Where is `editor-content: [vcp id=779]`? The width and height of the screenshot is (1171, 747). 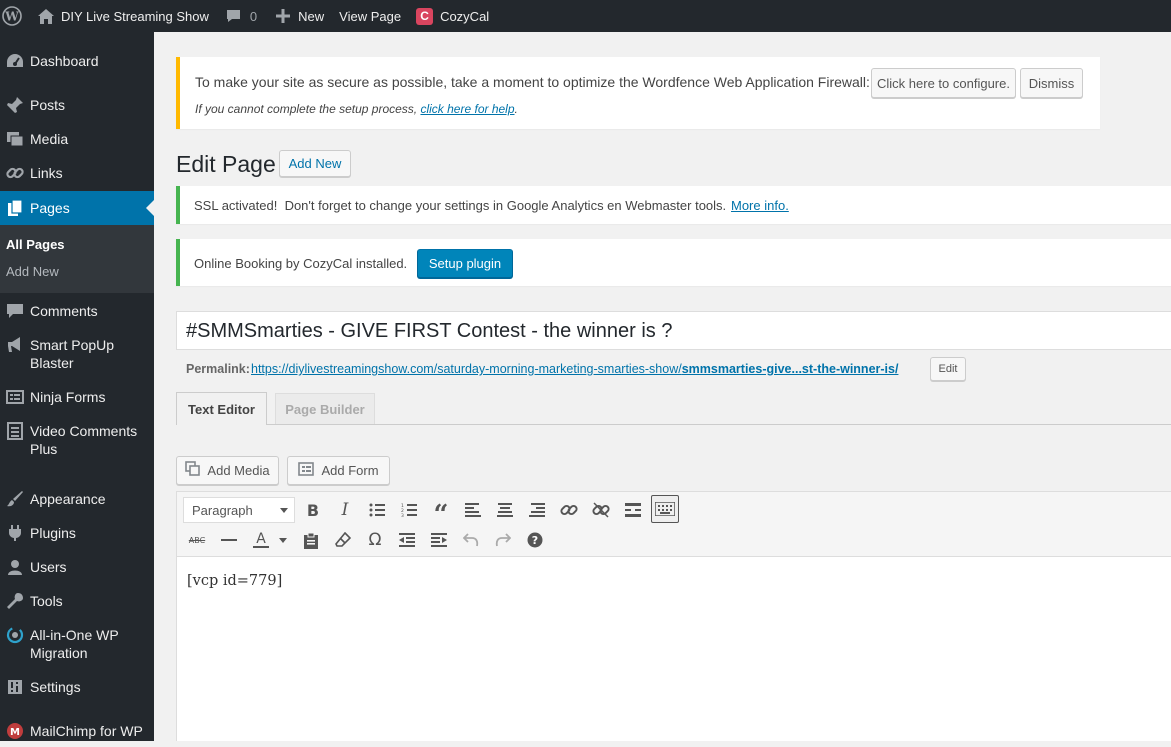 editor-content: [vcp id=779] is located at coordinates (234, 581).